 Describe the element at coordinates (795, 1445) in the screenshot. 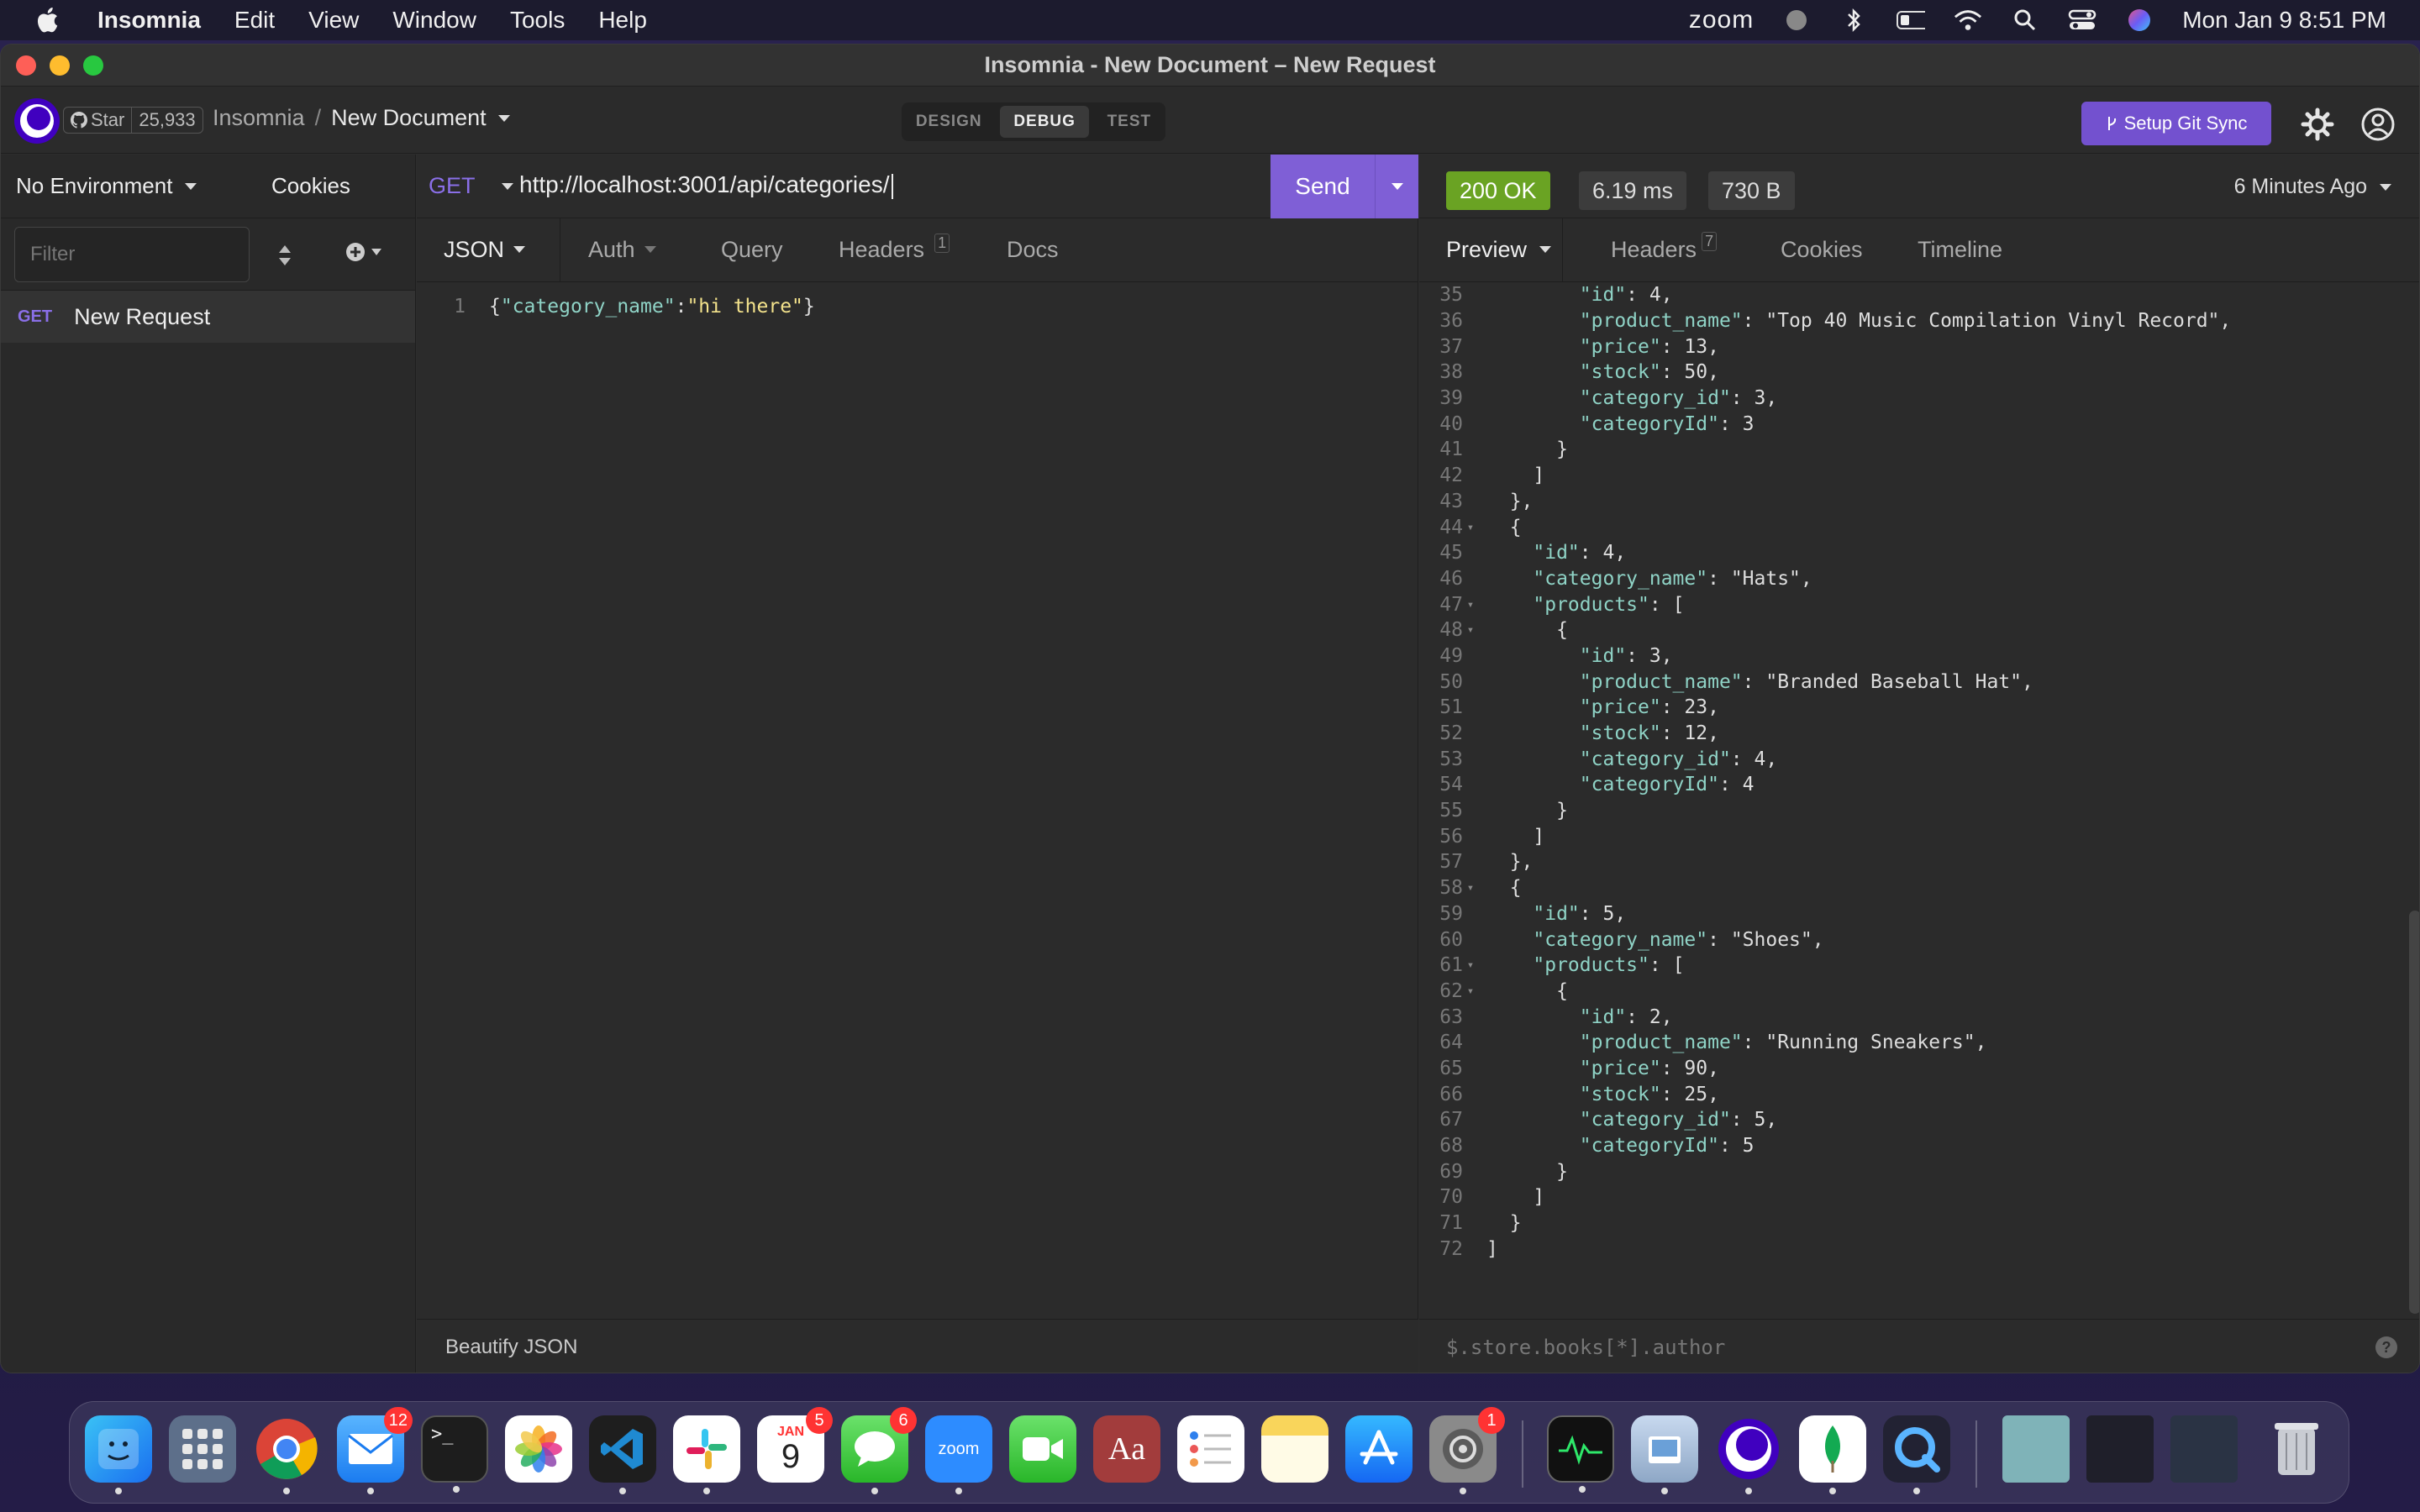

I see `calendar-icon: JAN 9 5` at that location.